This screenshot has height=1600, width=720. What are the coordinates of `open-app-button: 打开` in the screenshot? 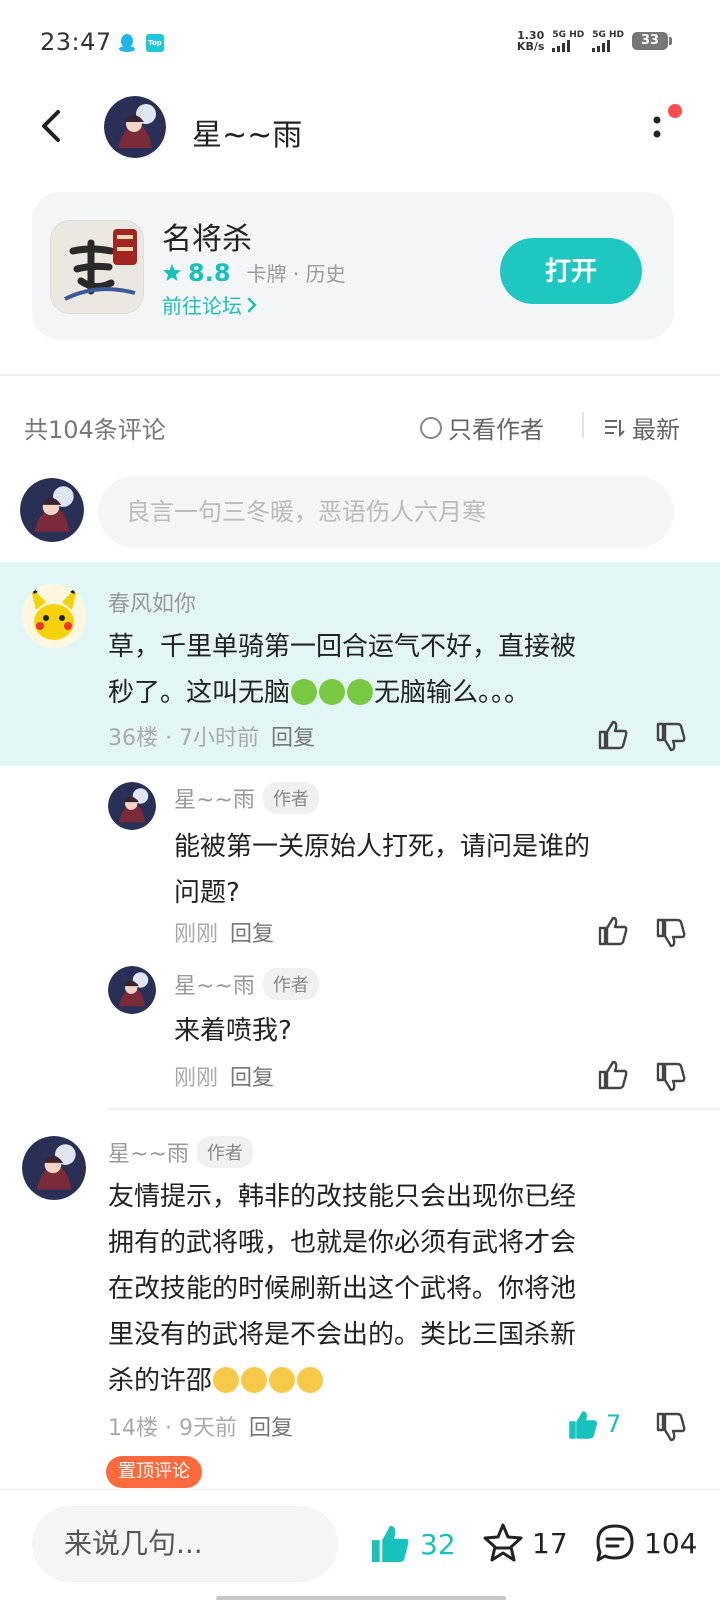 It's located at (571, 271).